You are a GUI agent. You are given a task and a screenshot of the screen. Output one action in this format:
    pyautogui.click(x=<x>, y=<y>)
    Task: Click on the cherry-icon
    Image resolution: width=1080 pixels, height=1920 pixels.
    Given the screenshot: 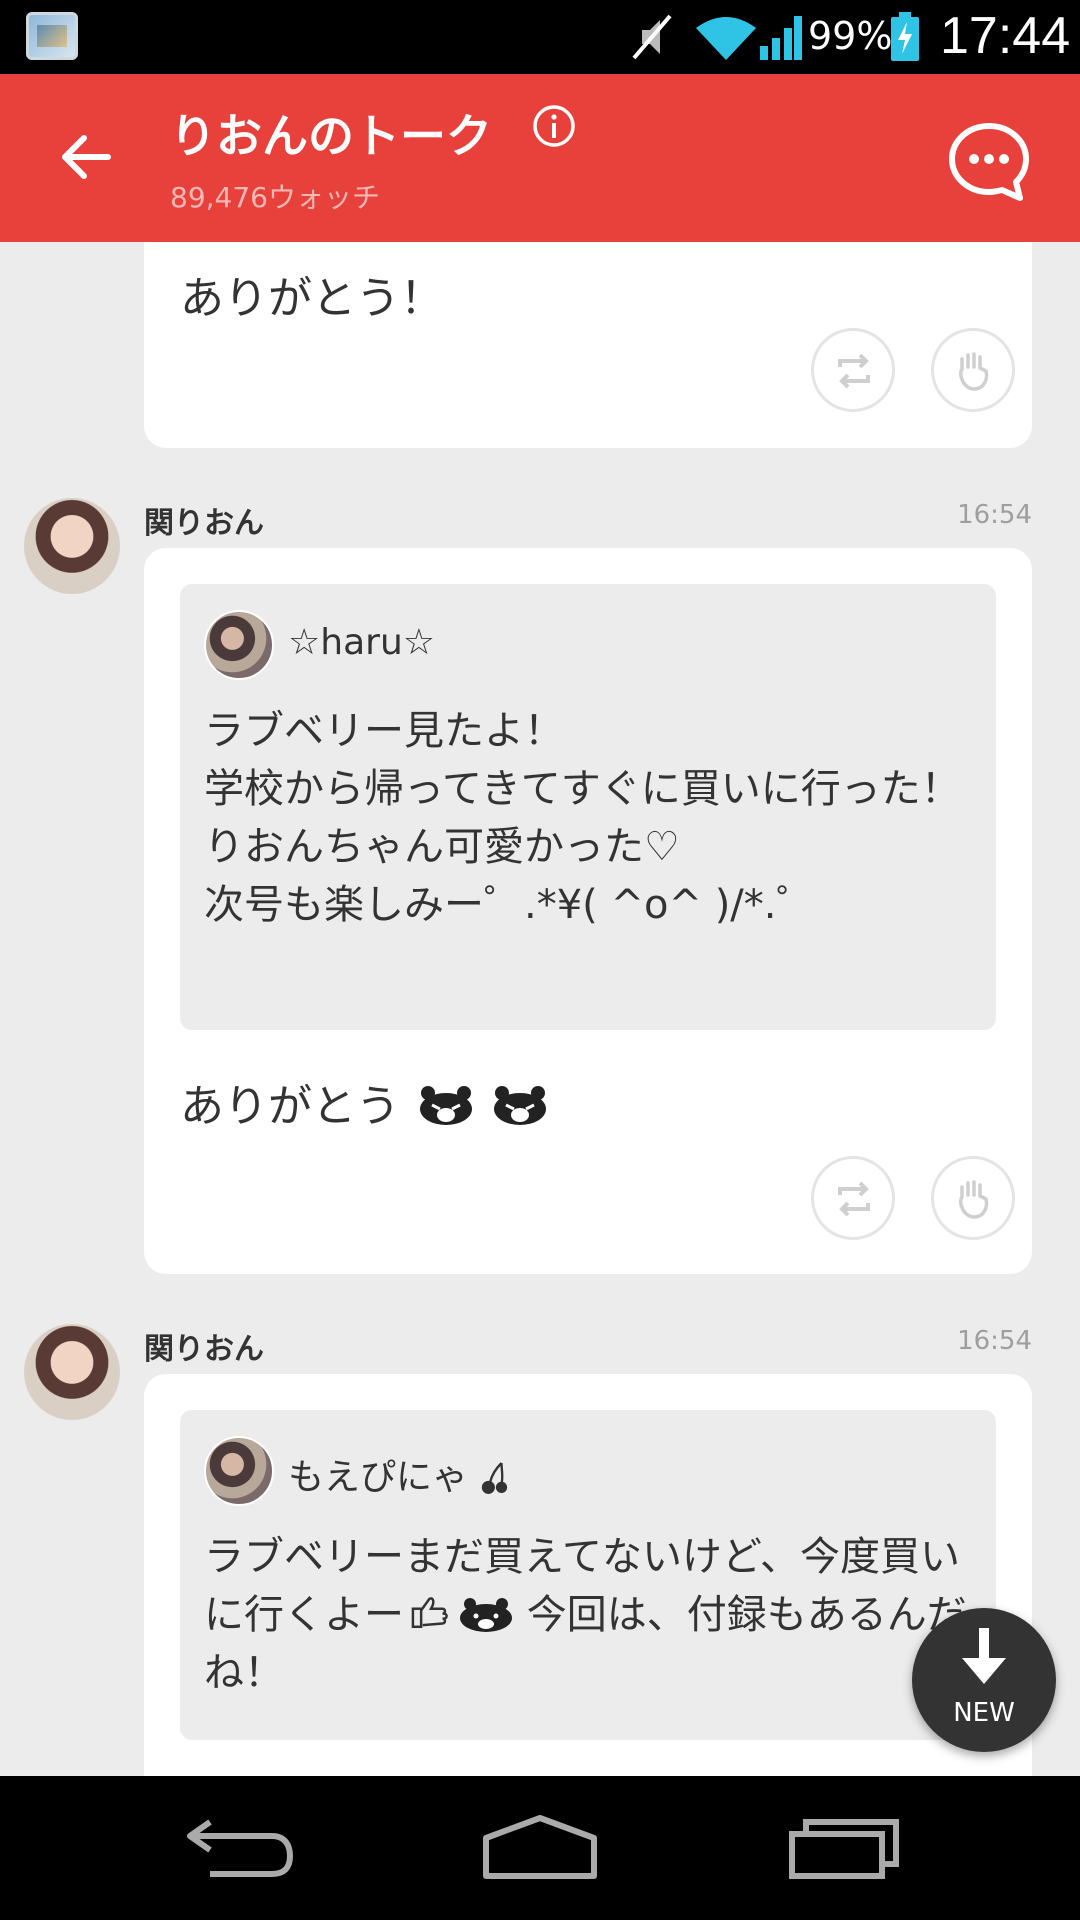 What is the action you would take?
    pyautogui.click(x=495, y=1478)
    